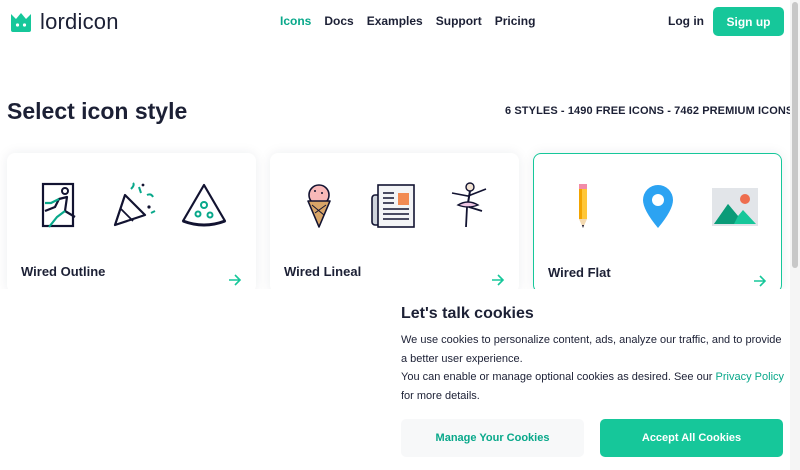 The width and height of the screenshot is (800, 470). I want to click on newspaper-icon, so click(393, 206).